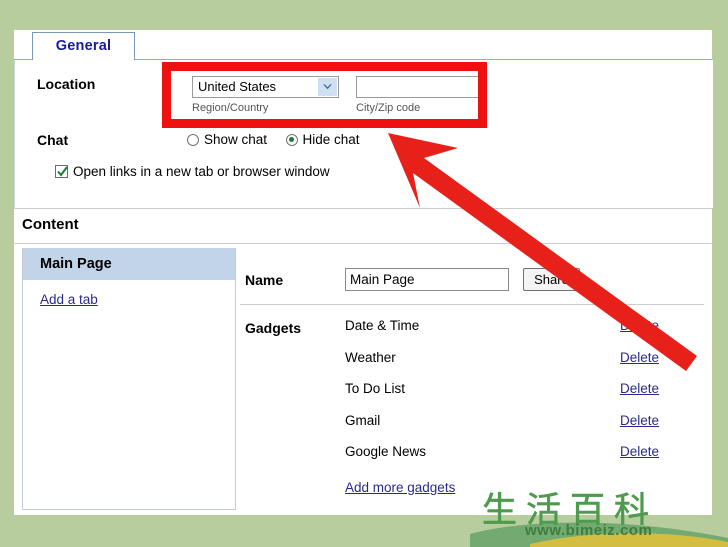 This screenshot has height=547, width=728. Describe the element at coordinates (193, 139) in the screenshot. I see `radio-icon-unchecked` at that location.